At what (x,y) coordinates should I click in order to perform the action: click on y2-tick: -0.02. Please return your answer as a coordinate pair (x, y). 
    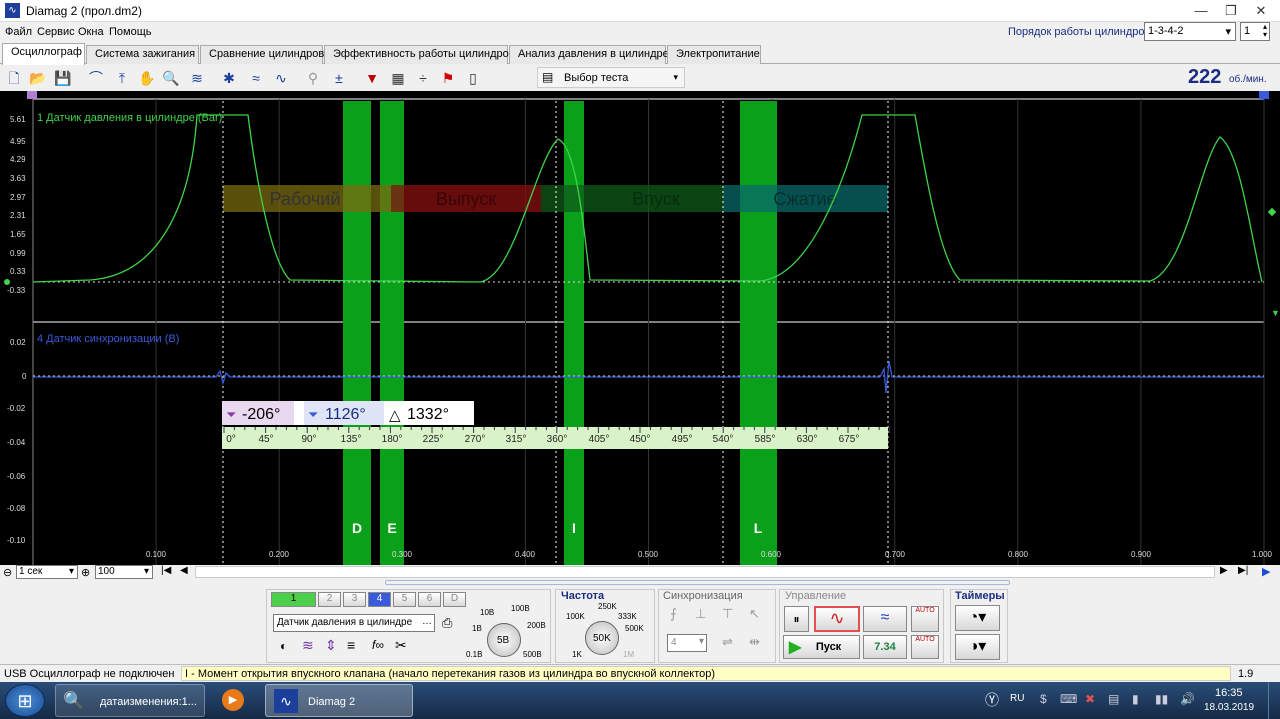
    Looking at the image, I should click on (16, 408).